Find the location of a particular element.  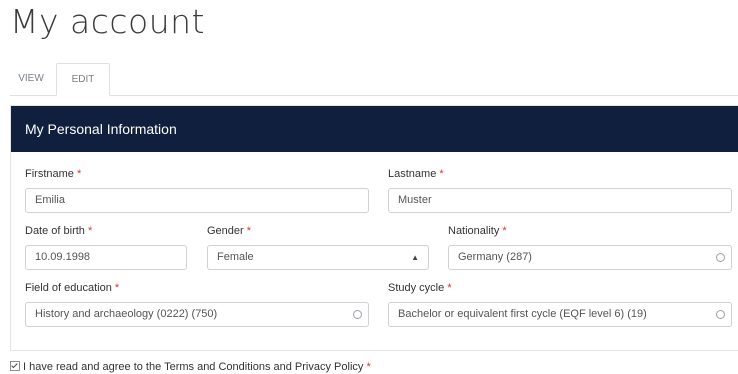

tab-edit: EDIT is located at coordinates (83, 79).